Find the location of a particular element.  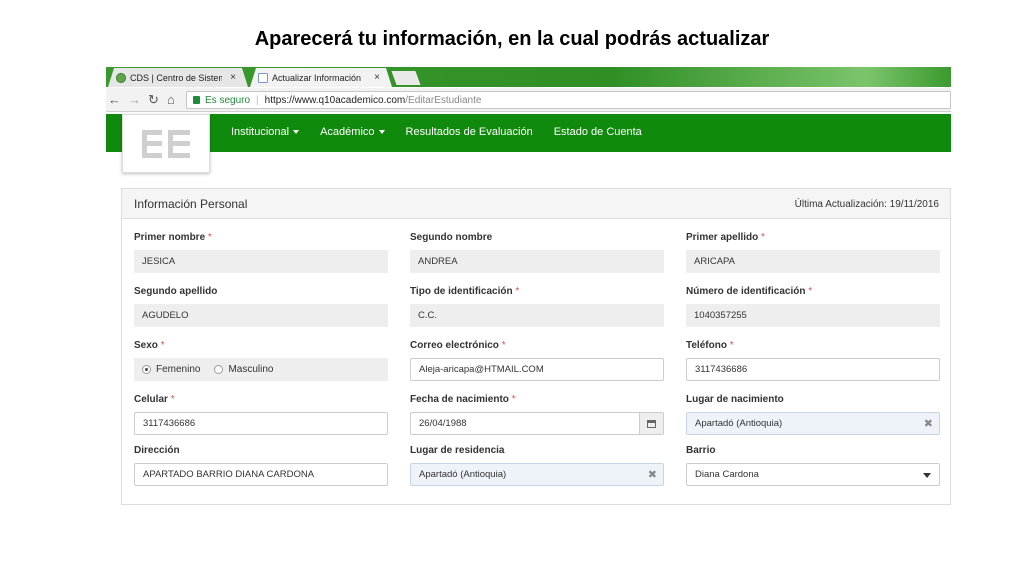

segundo-nombre-value: ANDREA is located at coordinates (537, 261).